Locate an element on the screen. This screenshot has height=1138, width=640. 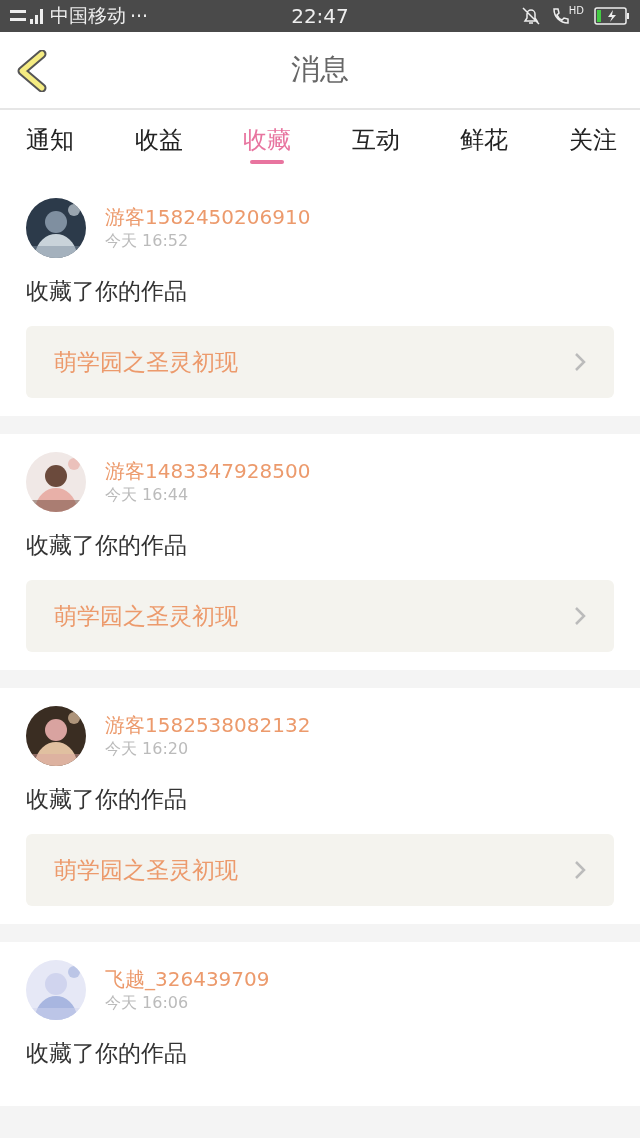
charging-battery-icon is located at coordinates (612, 16).